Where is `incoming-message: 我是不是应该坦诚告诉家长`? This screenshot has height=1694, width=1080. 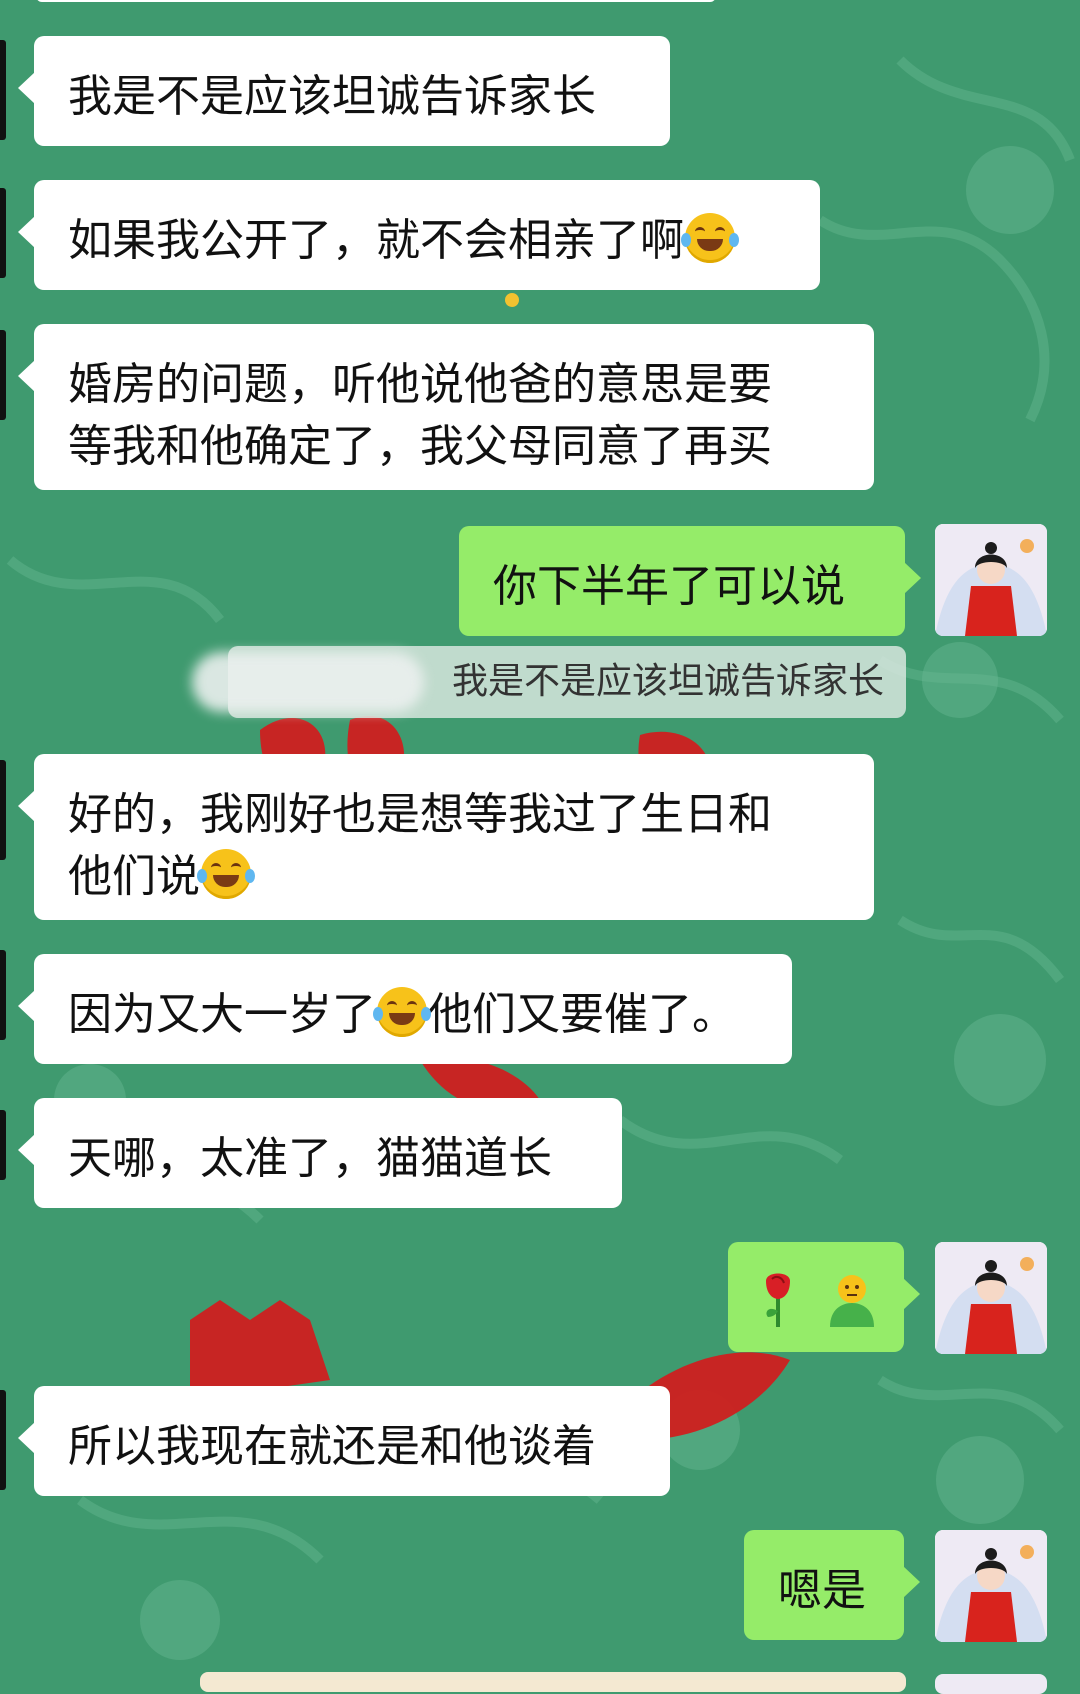
incoming-message: 我是不是应该坦诚告诉家长 is located at coordinates (344, 91).